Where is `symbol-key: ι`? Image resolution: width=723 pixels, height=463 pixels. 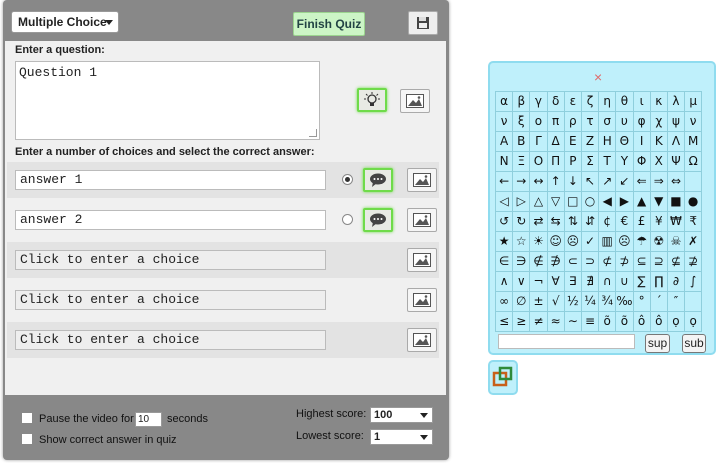
symbol-key: ι is located at coordinates (642, 102).